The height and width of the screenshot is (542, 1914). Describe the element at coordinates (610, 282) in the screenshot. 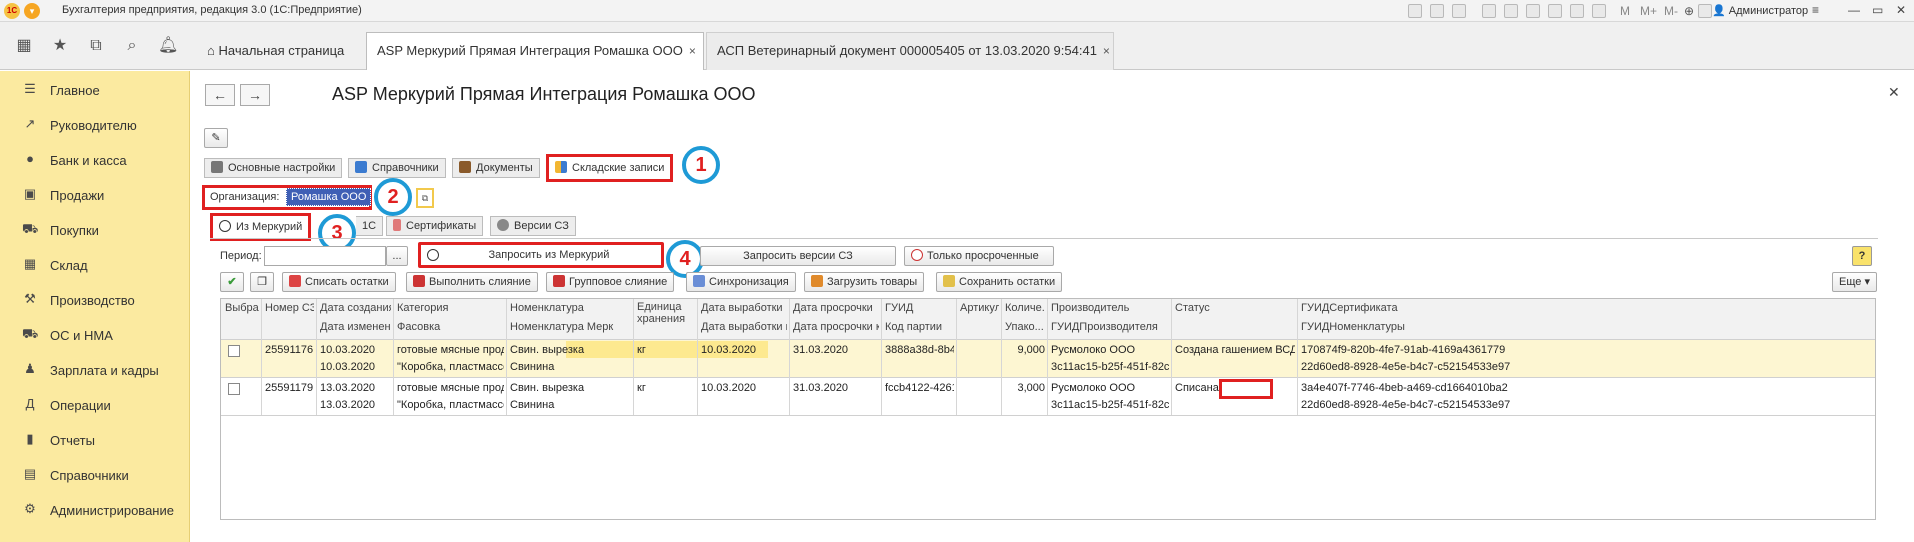

I see `group-merge-button: Групповое слияние` at that location.